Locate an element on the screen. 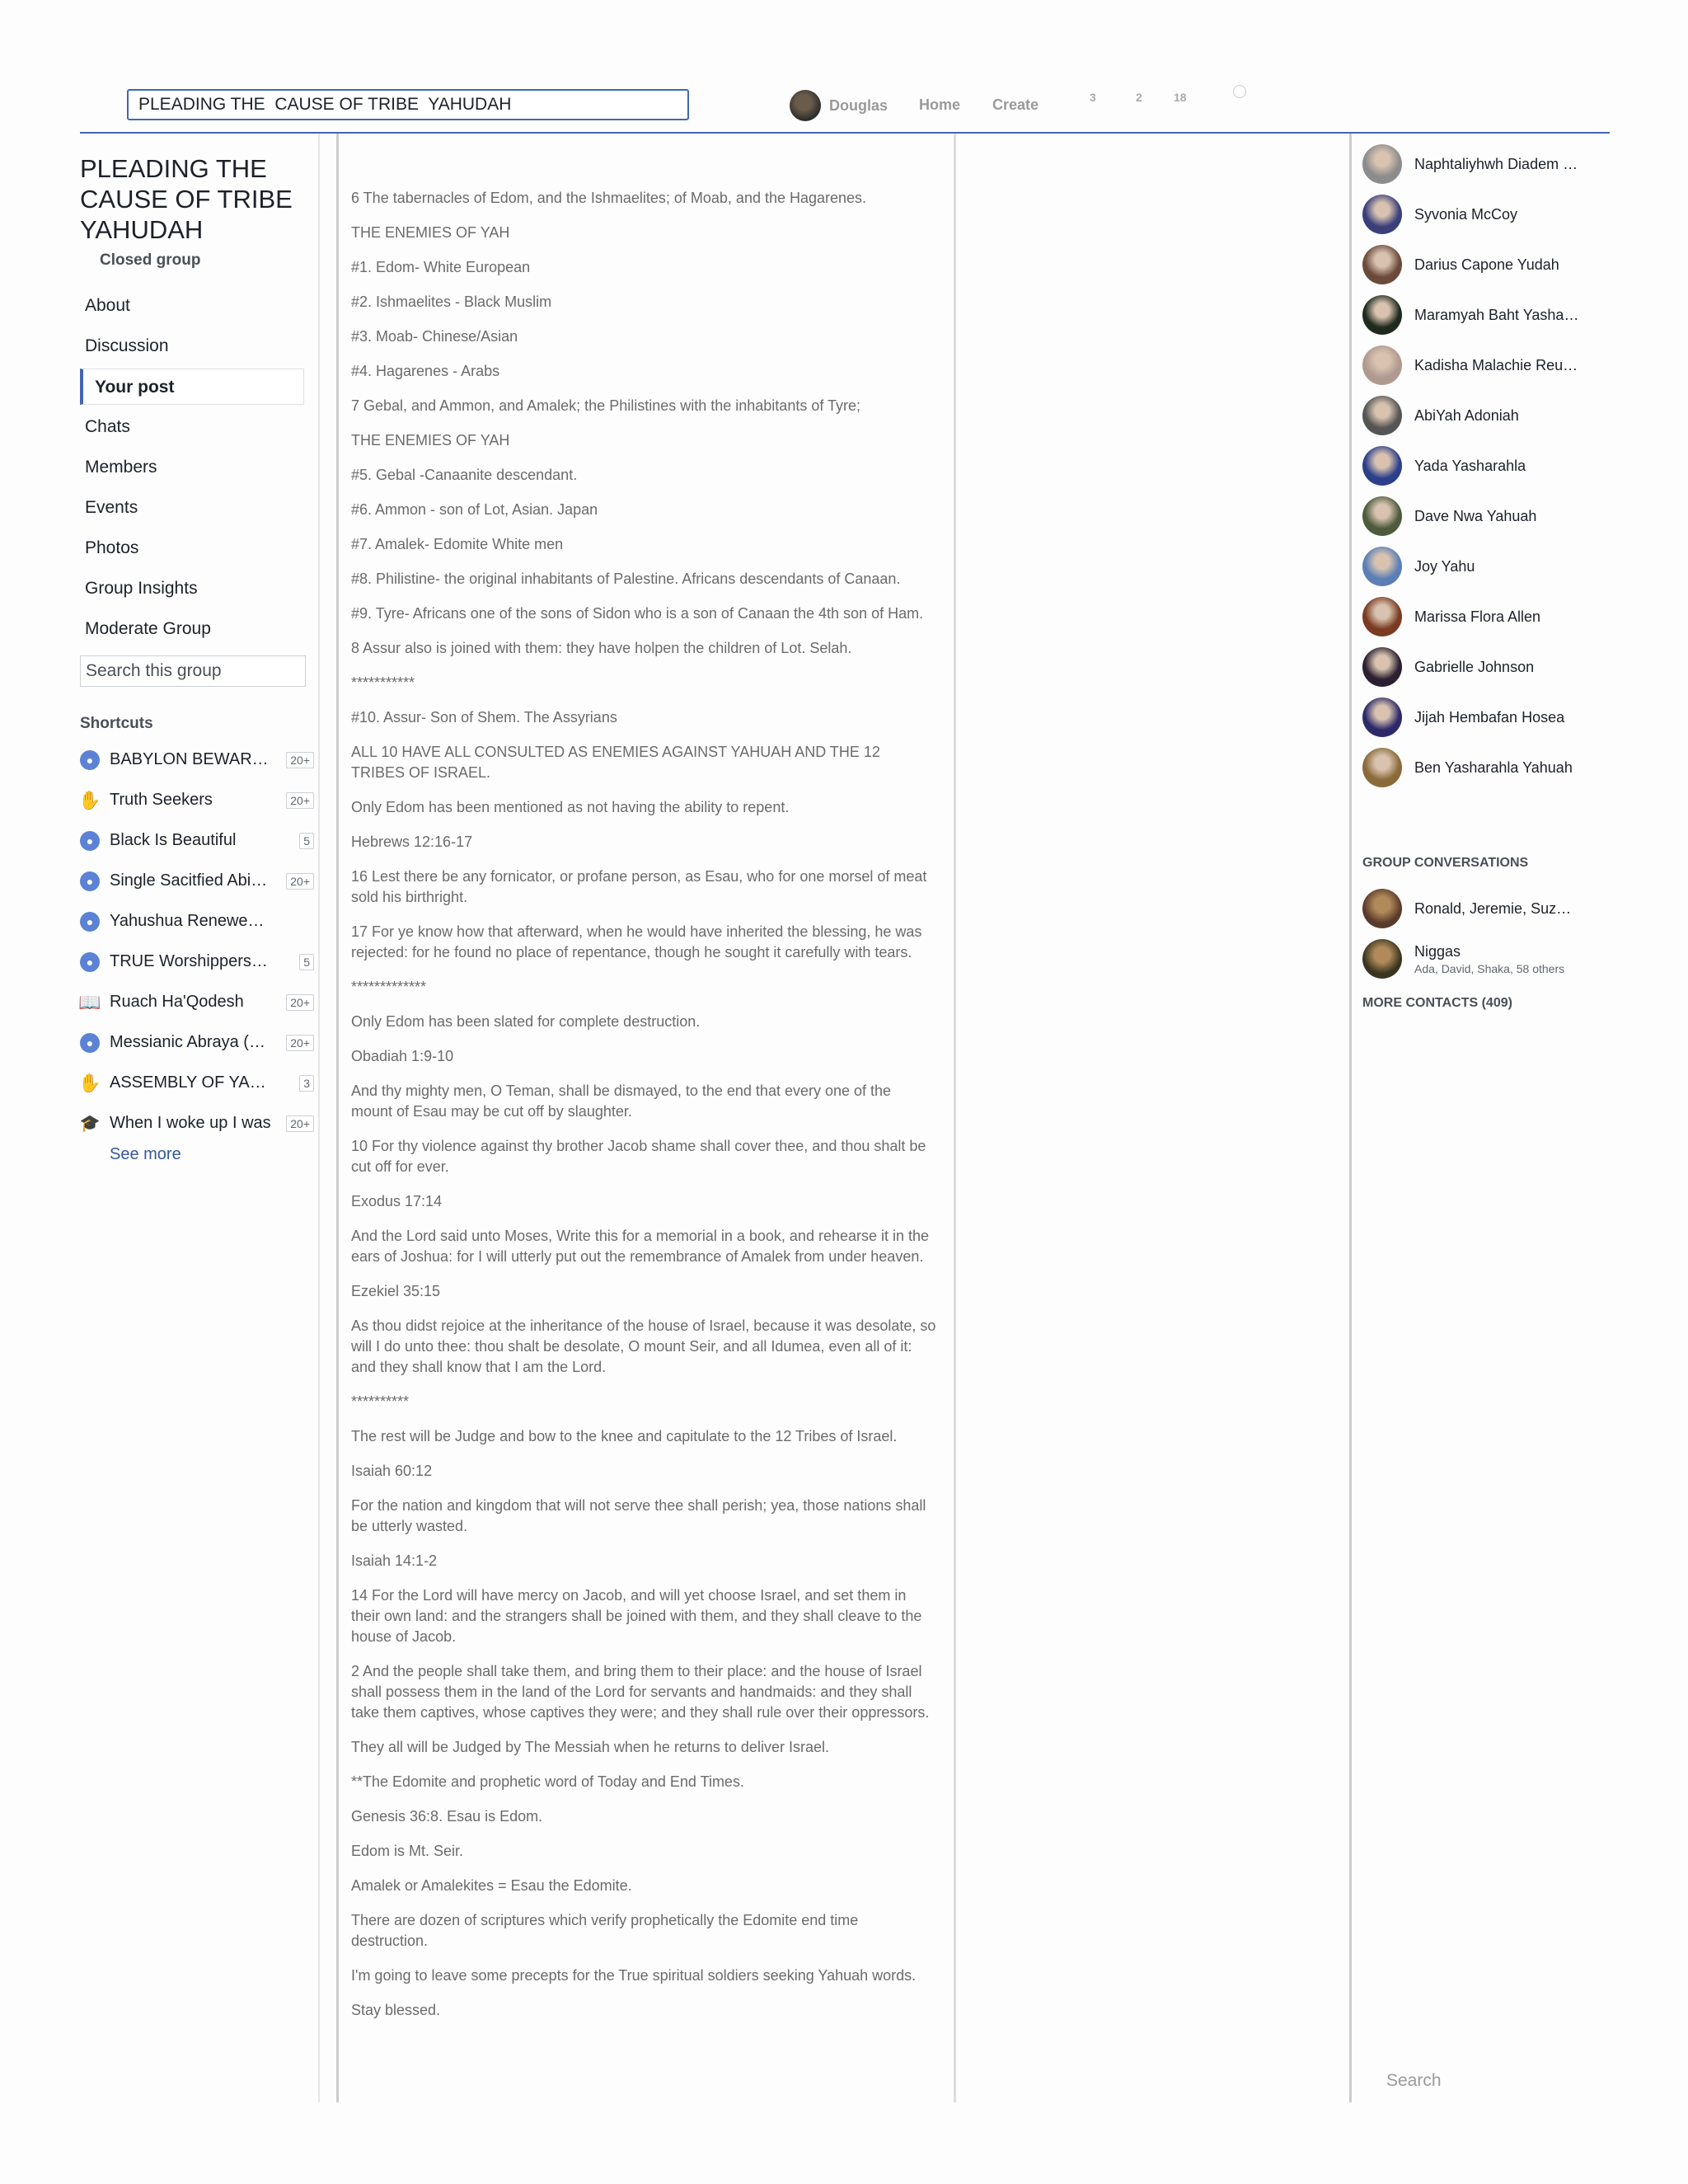  menu-item-events: Events is located at coordinates (192, 508).